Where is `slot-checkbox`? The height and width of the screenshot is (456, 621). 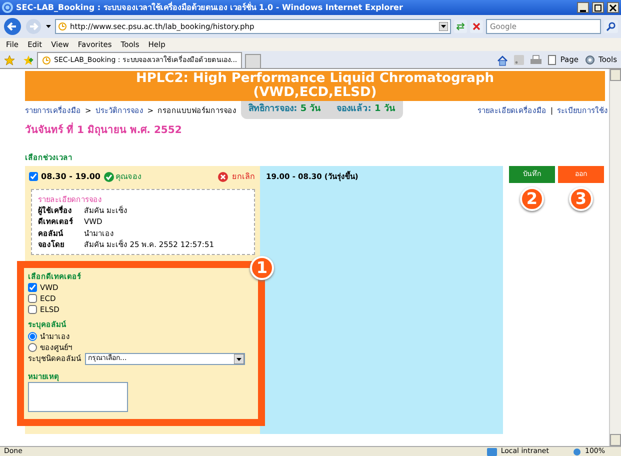
slot-checkbox is located at coordinates (33, 177).